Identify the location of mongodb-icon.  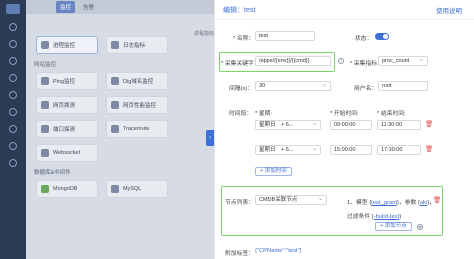
(45, 189).